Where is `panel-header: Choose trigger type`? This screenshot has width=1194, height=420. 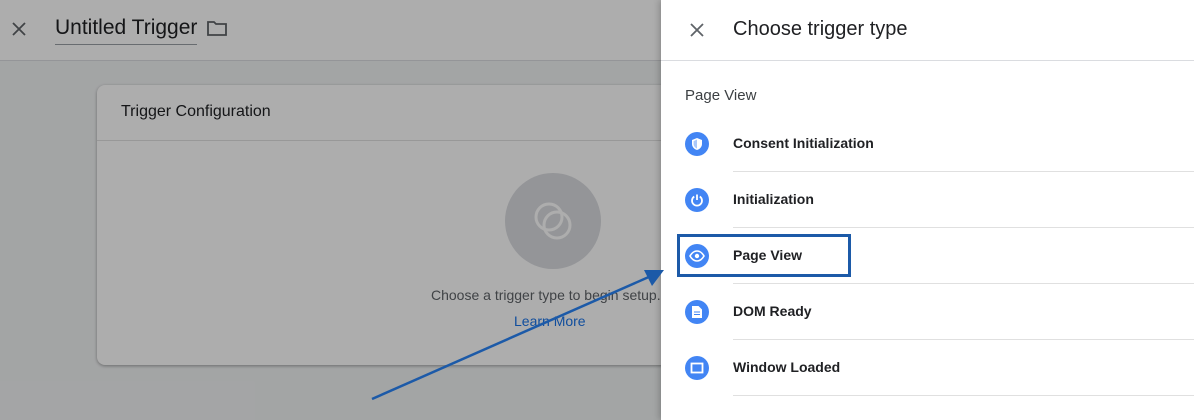 panel-header: Choose trigger type is located at coordinates (927, 30).